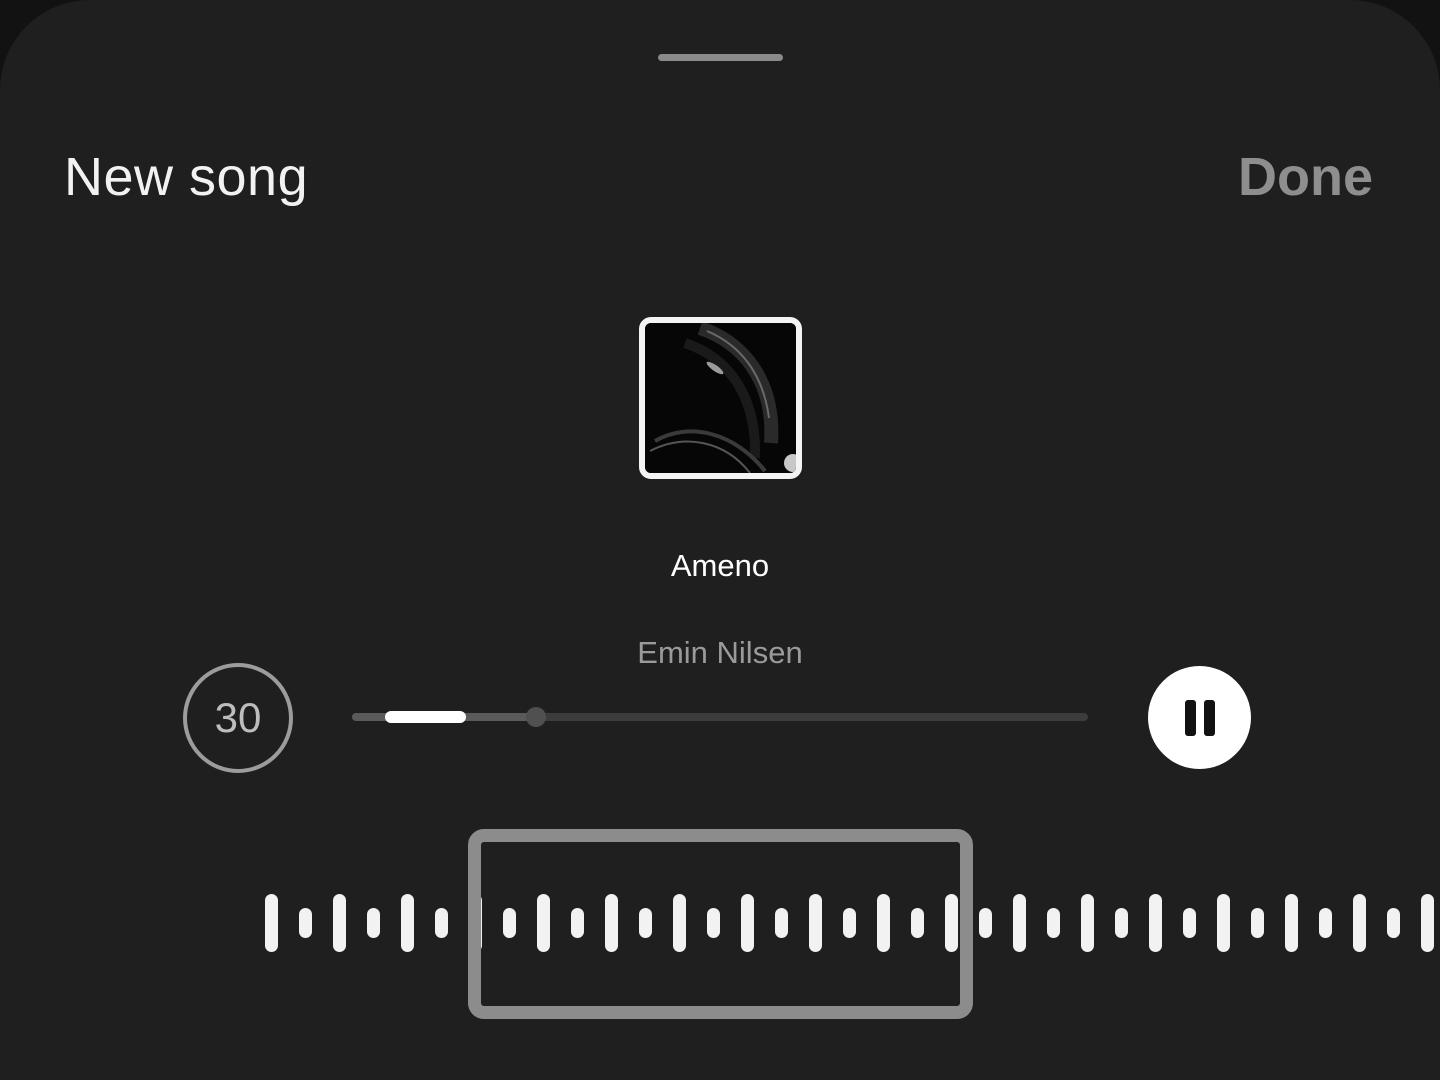 This screenshot has height=1080, width=1440. I want to click on artist-name: Emin Nilsen, so click(720, 652).